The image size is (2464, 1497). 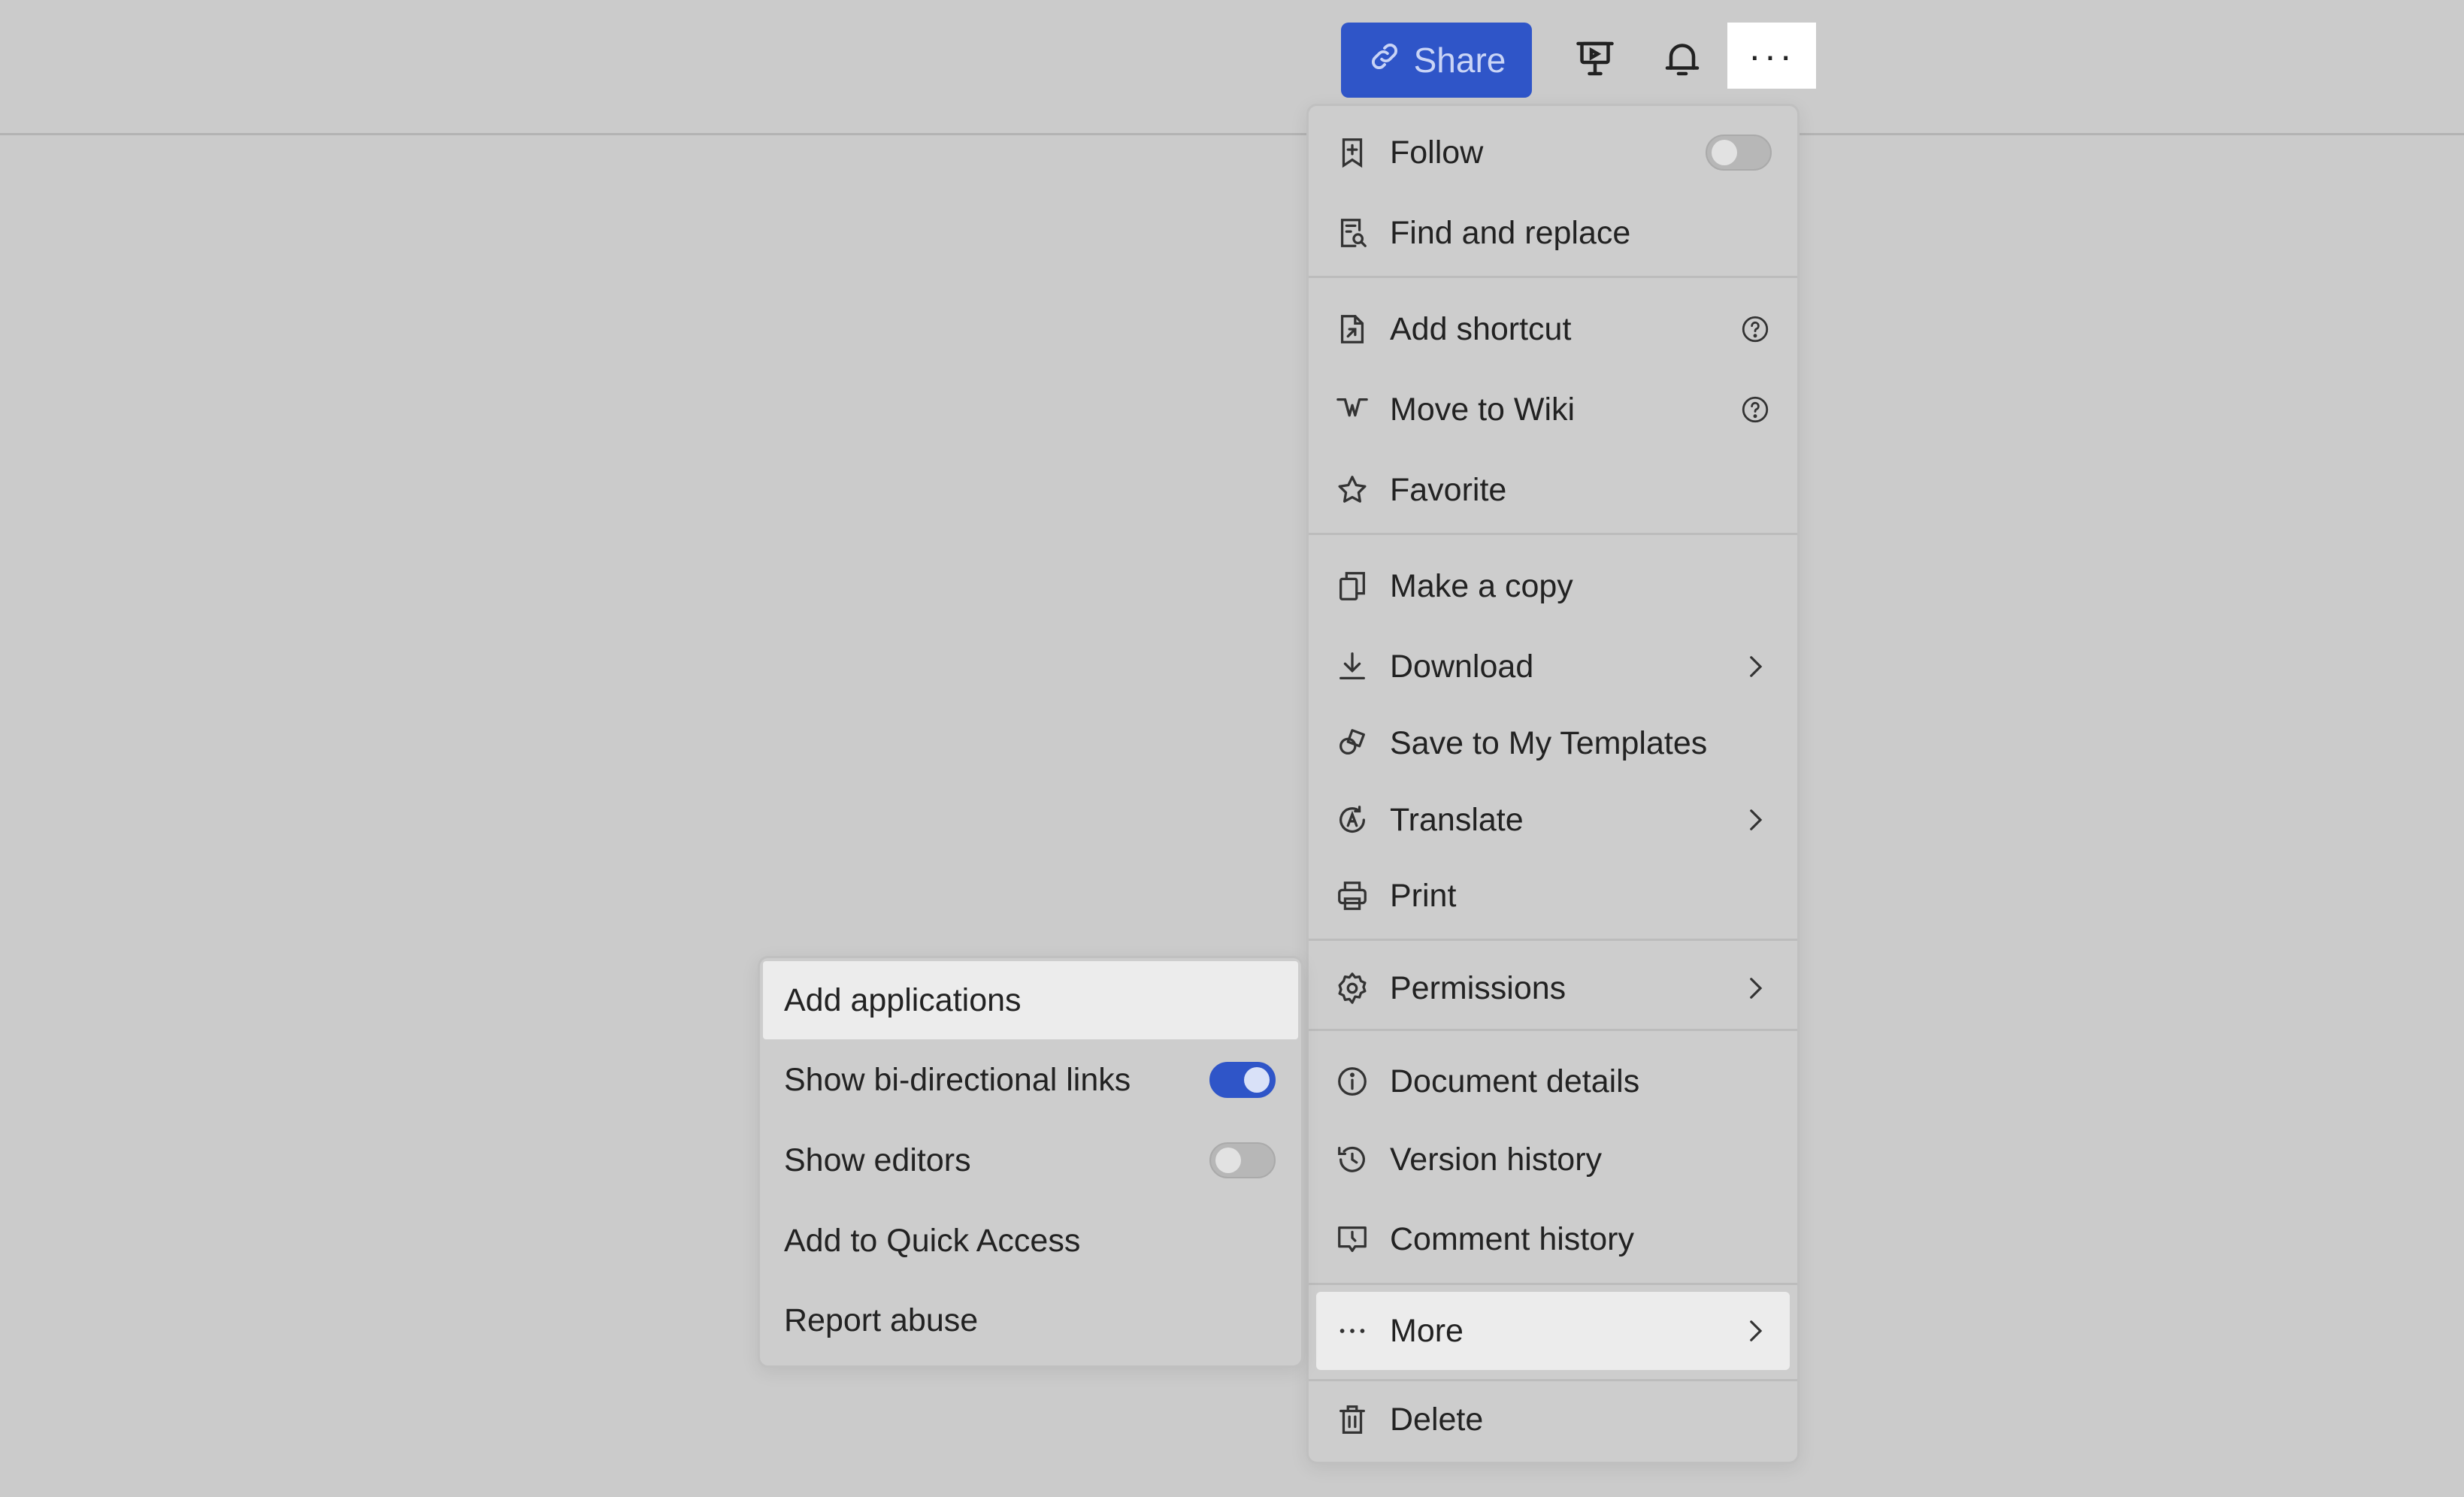 I want to click on submenu-item-quick-access: Add to Quick Access, so click(x=1030, y=1240).